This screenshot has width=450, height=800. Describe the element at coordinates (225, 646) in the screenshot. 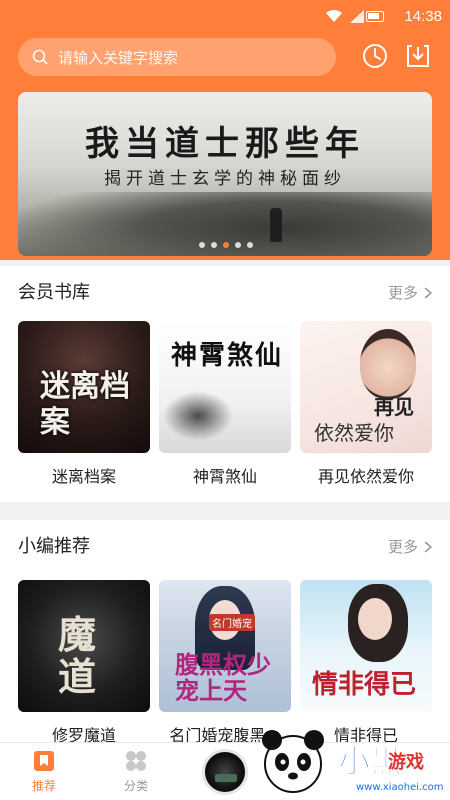

I see `book-cover: 名门婚宠 腹黑权少宠上天` at that location.